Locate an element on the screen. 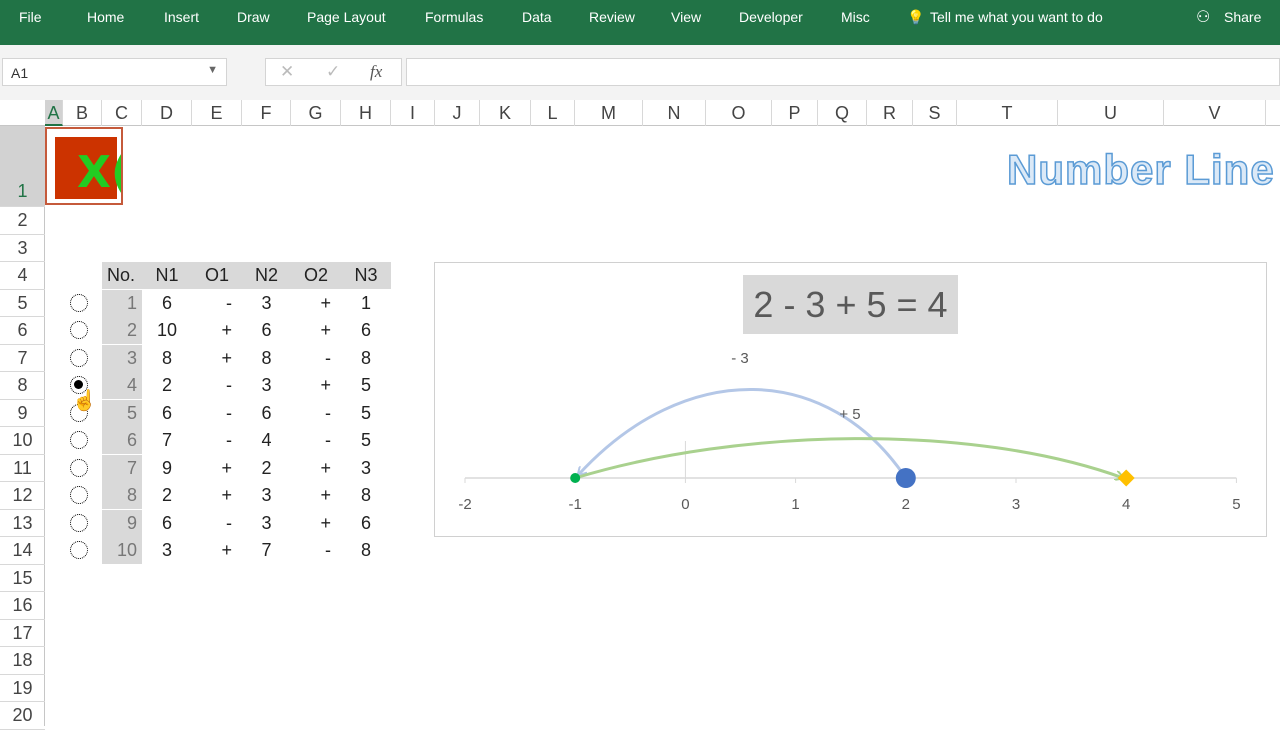 The width and height of the screenshot is (1280, 730). row-header-6: 6 is located at coordinates (22, 331).